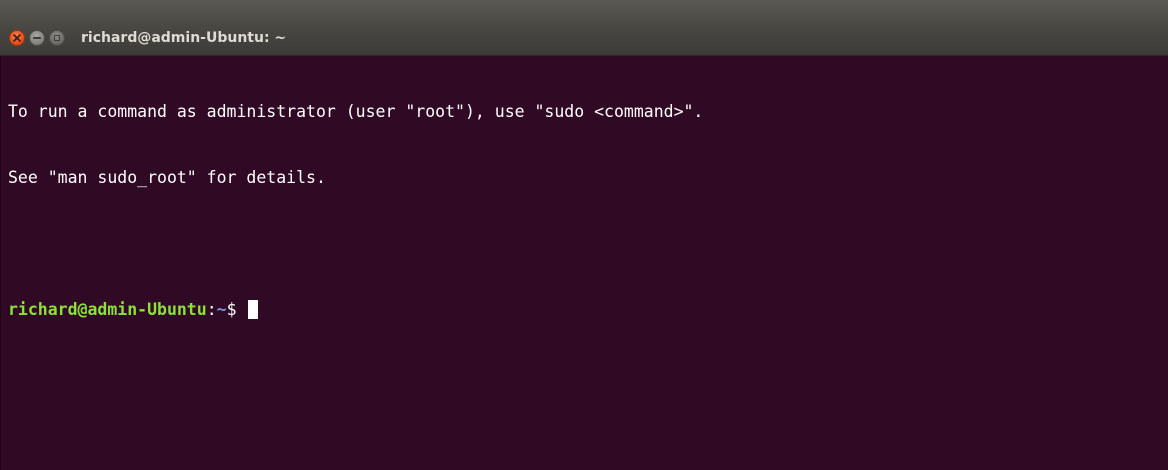 The image size is (1168, 470). Describe the element at coordinates (253, 309) in the screenshot. I see `text-cursor` at that location.